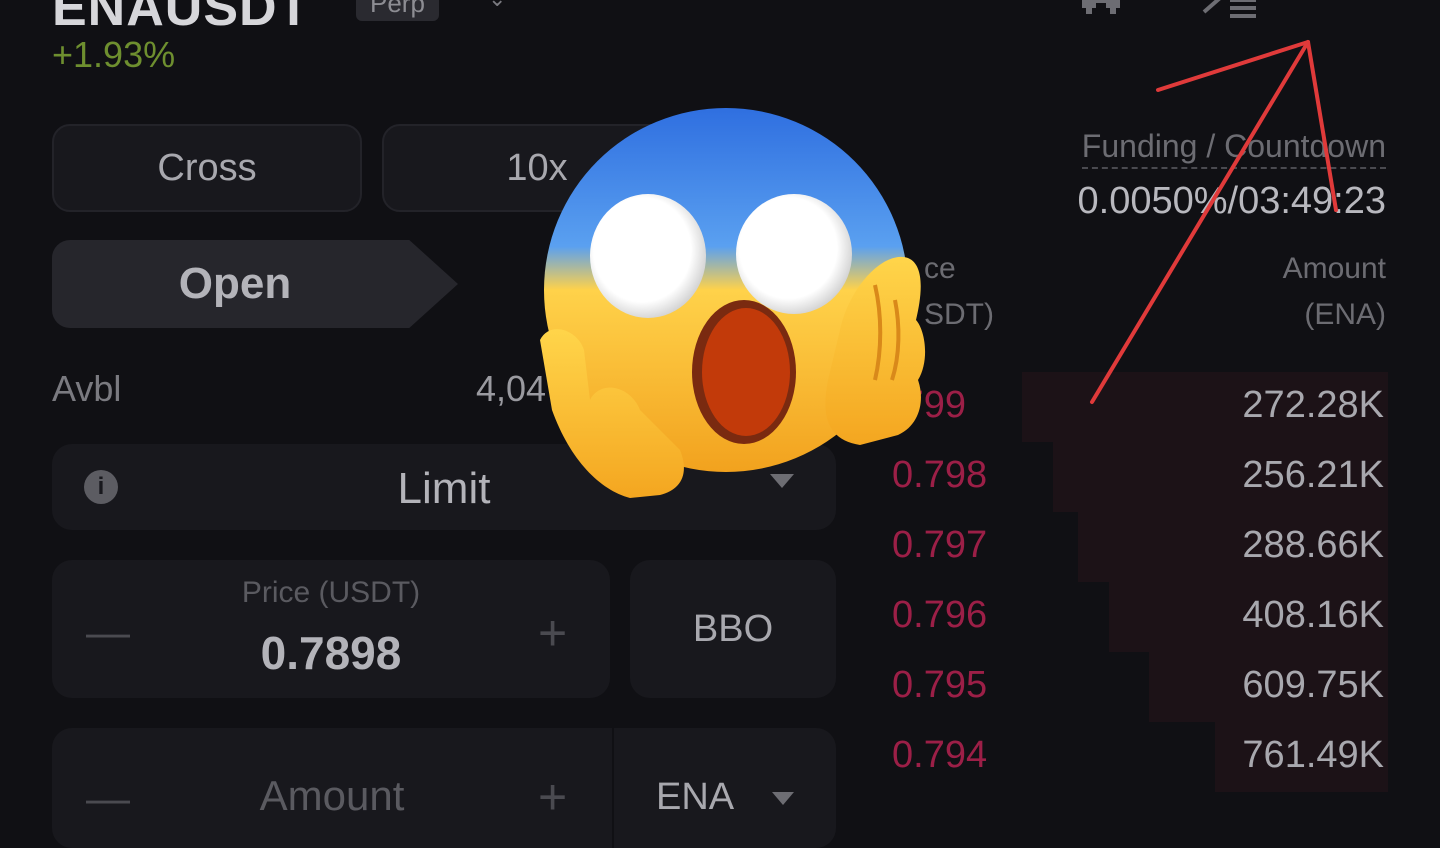 This screenshot has width=1440, height=848. I want to click on tab-open: Open, so click(255, 284).